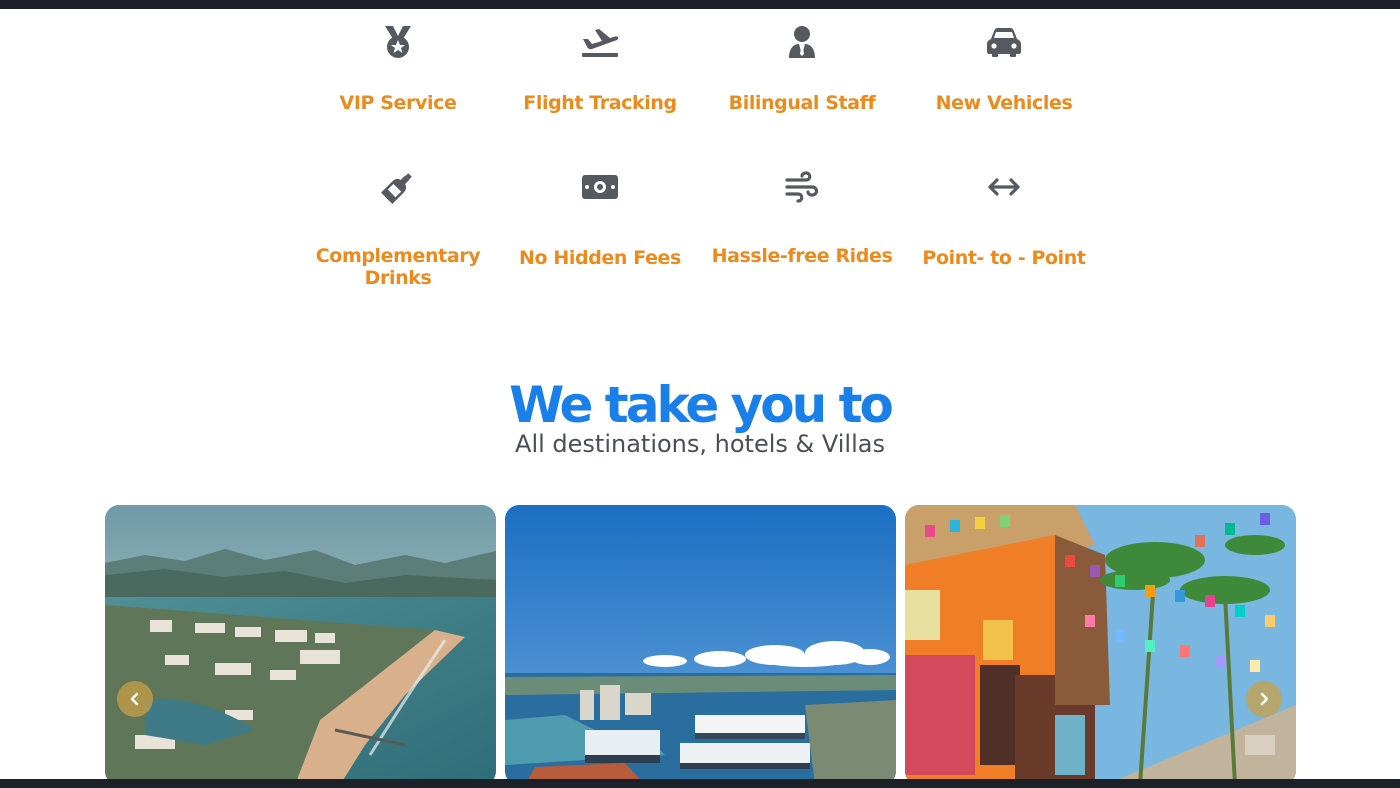  What do you see at coordinates (398, 224) in the screenshot?
I see `feature-complementary-drinks: Complementary Drinks` at bounding box center [398, 224].